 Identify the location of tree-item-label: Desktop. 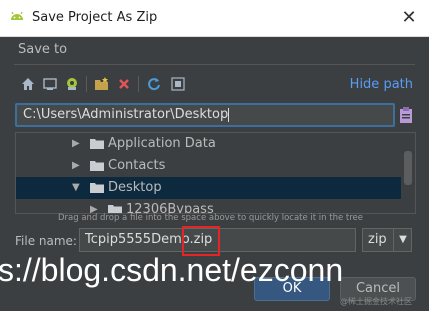
(135, 187).